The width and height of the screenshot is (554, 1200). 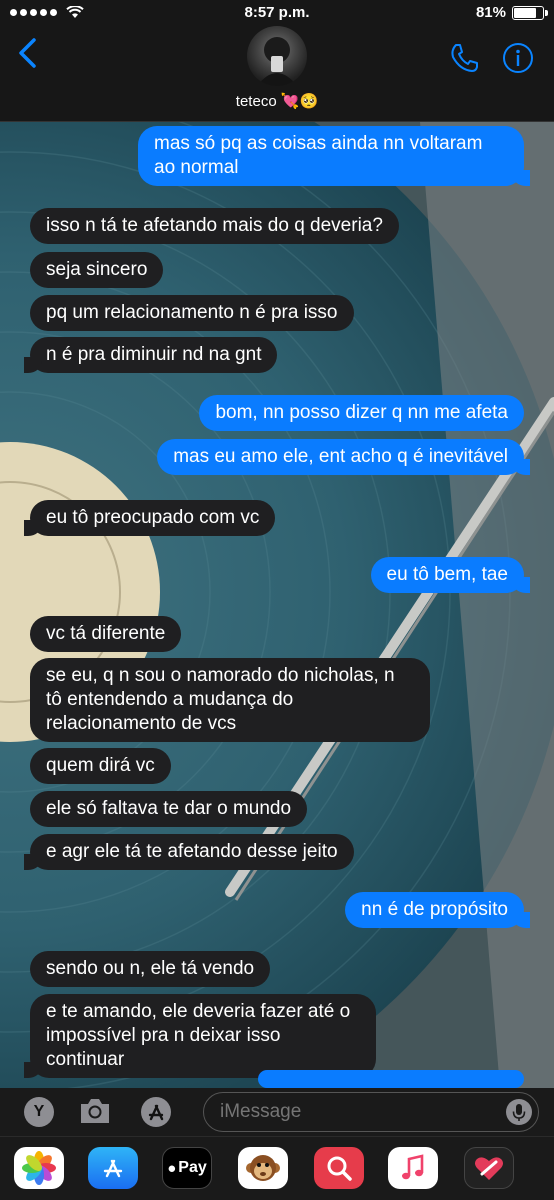 I want to click on info-icon, so click(x=518, y=58).